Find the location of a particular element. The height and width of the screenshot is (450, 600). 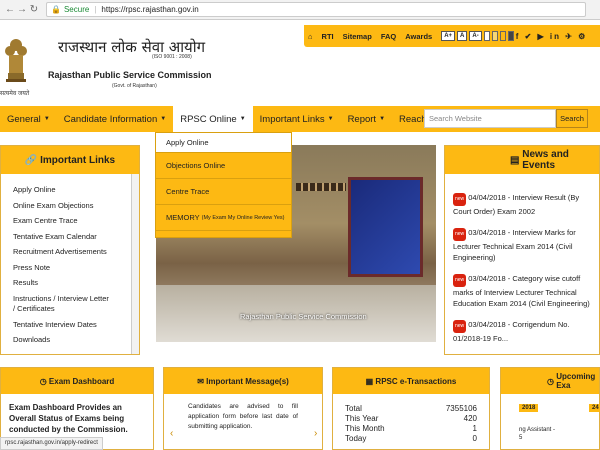

envelope-icon: ✉ is located at coordinates (202, 381).